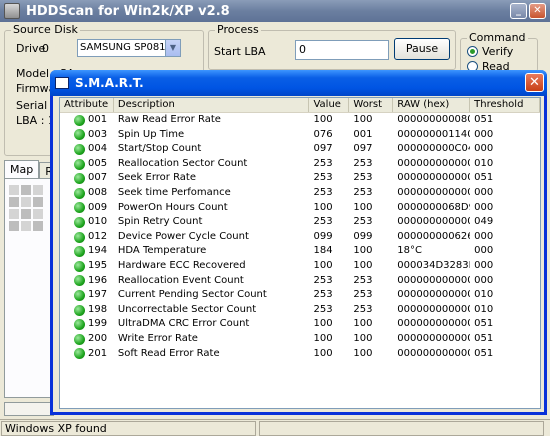  What do you see at coordinates (298, 83) in the screenshot?
I see `smart-title-bar: S.M.A.R.T. ✕` at bounding box center [298, 83].